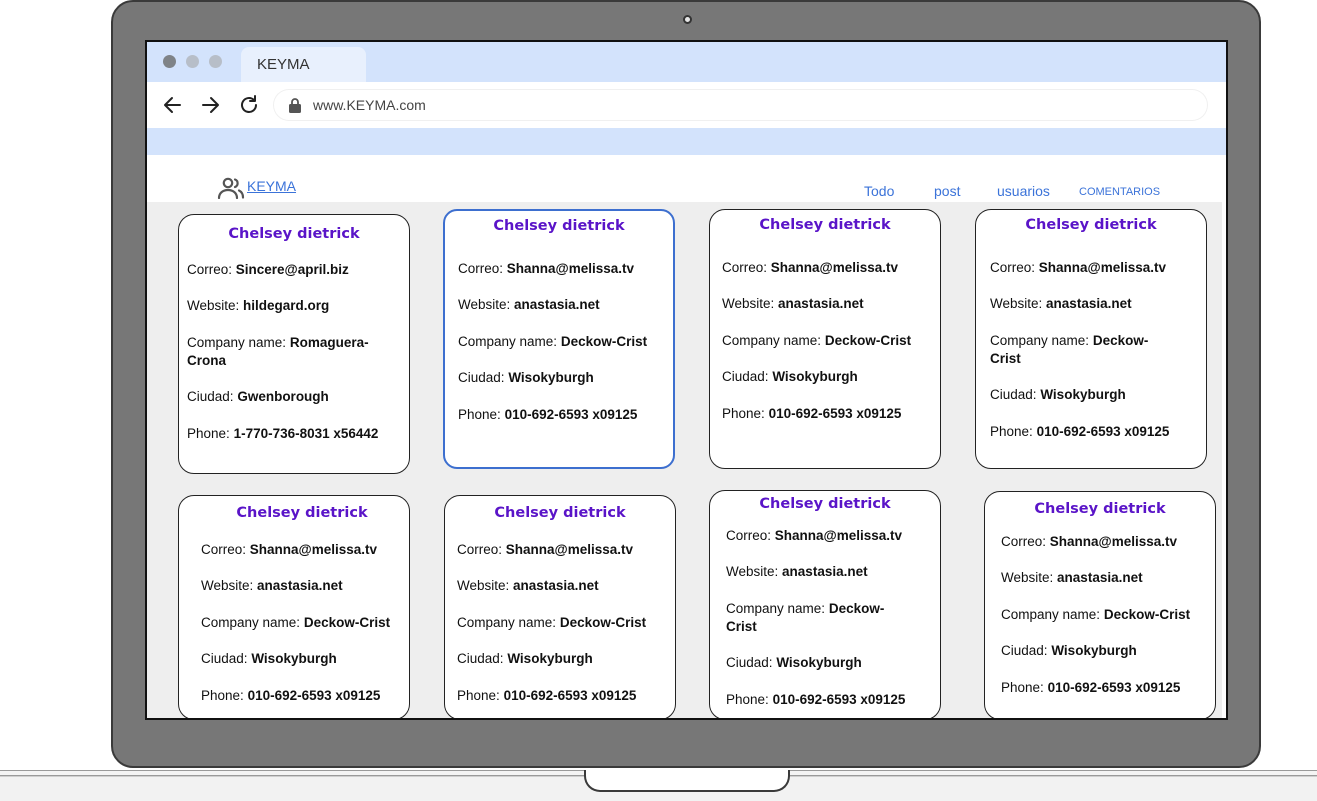 The image size is (1317, 801). Describe the element at coordinates (1023, 191) in the screenshot. I see `nav-link-usuarios: usuarios` at that location.